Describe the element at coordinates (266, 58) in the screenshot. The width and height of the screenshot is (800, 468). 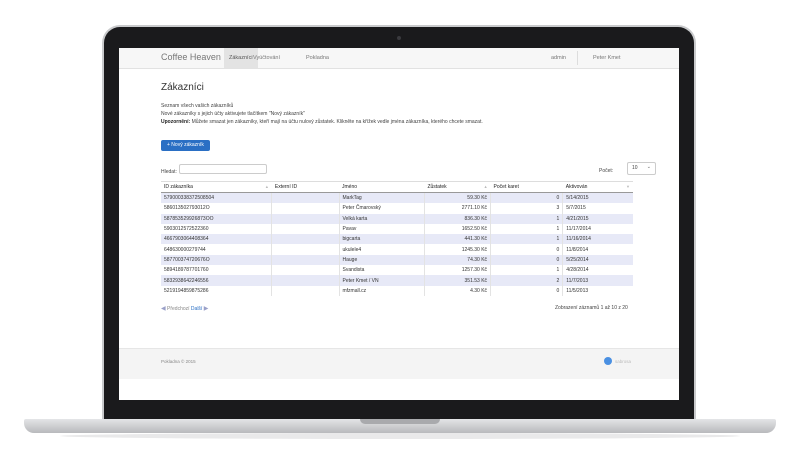
I see `nav-tab-billing: Vyúčtování` at that location.